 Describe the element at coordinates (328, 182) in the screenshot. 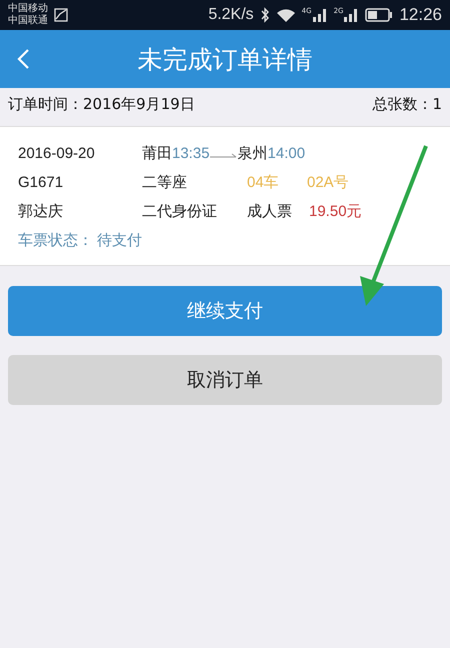

I see `seat-number: 02A号` at that location.